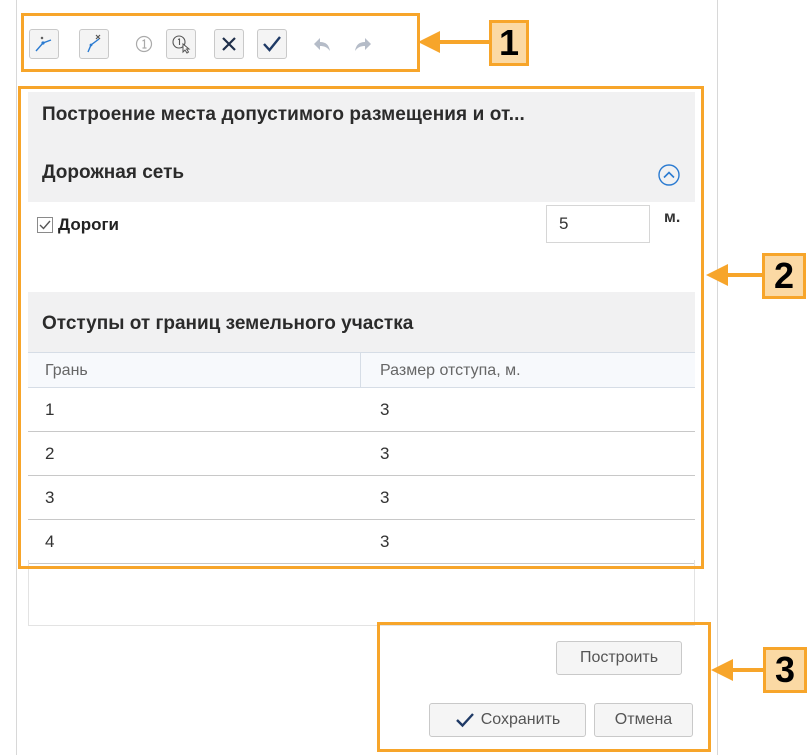  I want to click on callout-label-1: 1, so click(509, 43).